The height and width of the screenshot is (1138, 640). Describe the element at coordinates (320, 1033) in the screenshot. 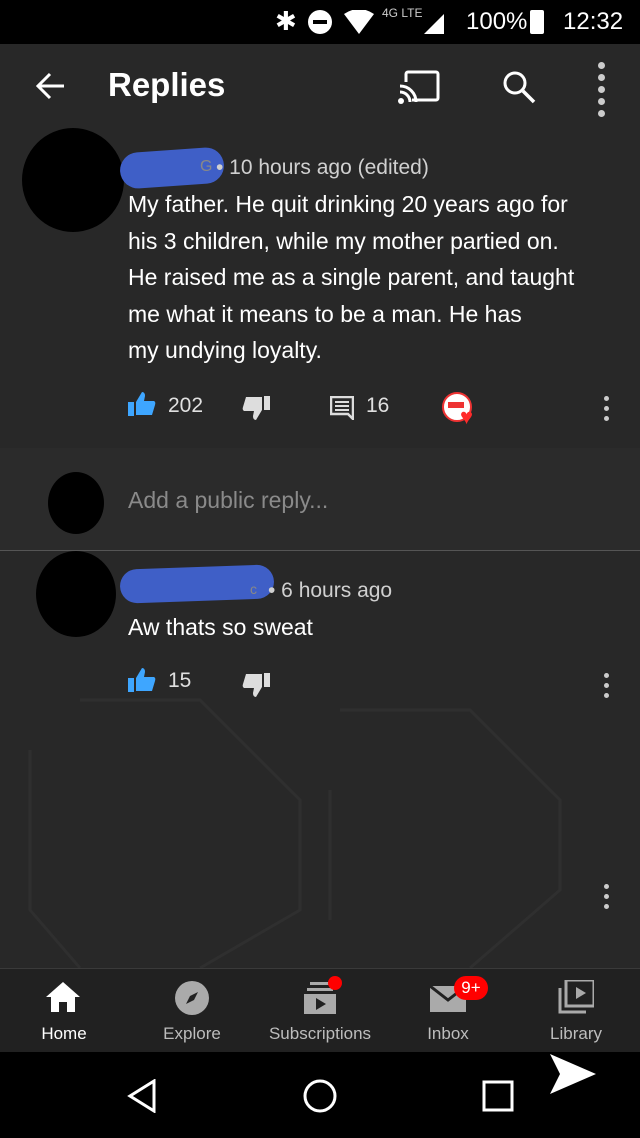

I see `nav-subscriptions-label: Subscriptions` at that location.